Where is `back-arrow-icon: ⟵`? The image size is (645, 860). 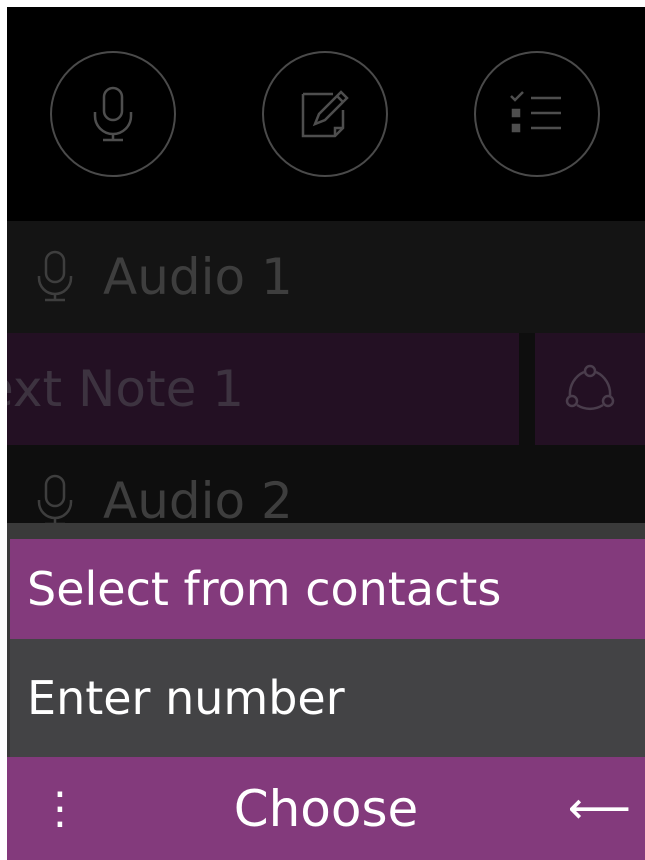
back-arrow-icon: ⟵ is located at coordinates (599, 808).